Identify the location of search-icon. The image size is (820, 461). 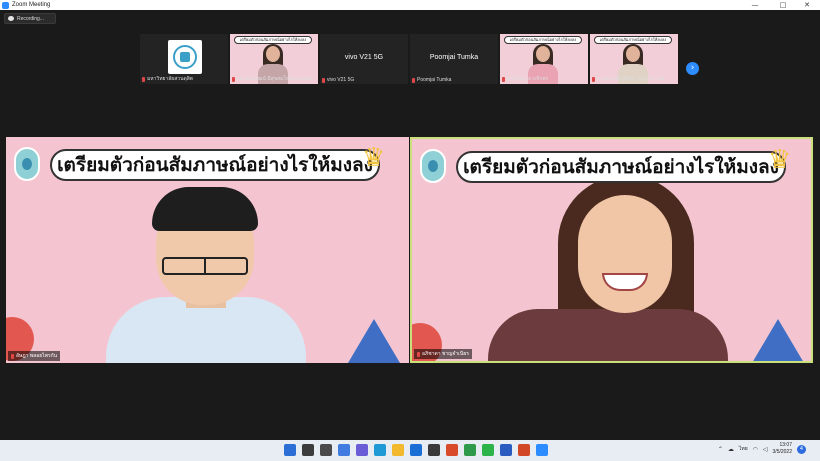
(308, 450).